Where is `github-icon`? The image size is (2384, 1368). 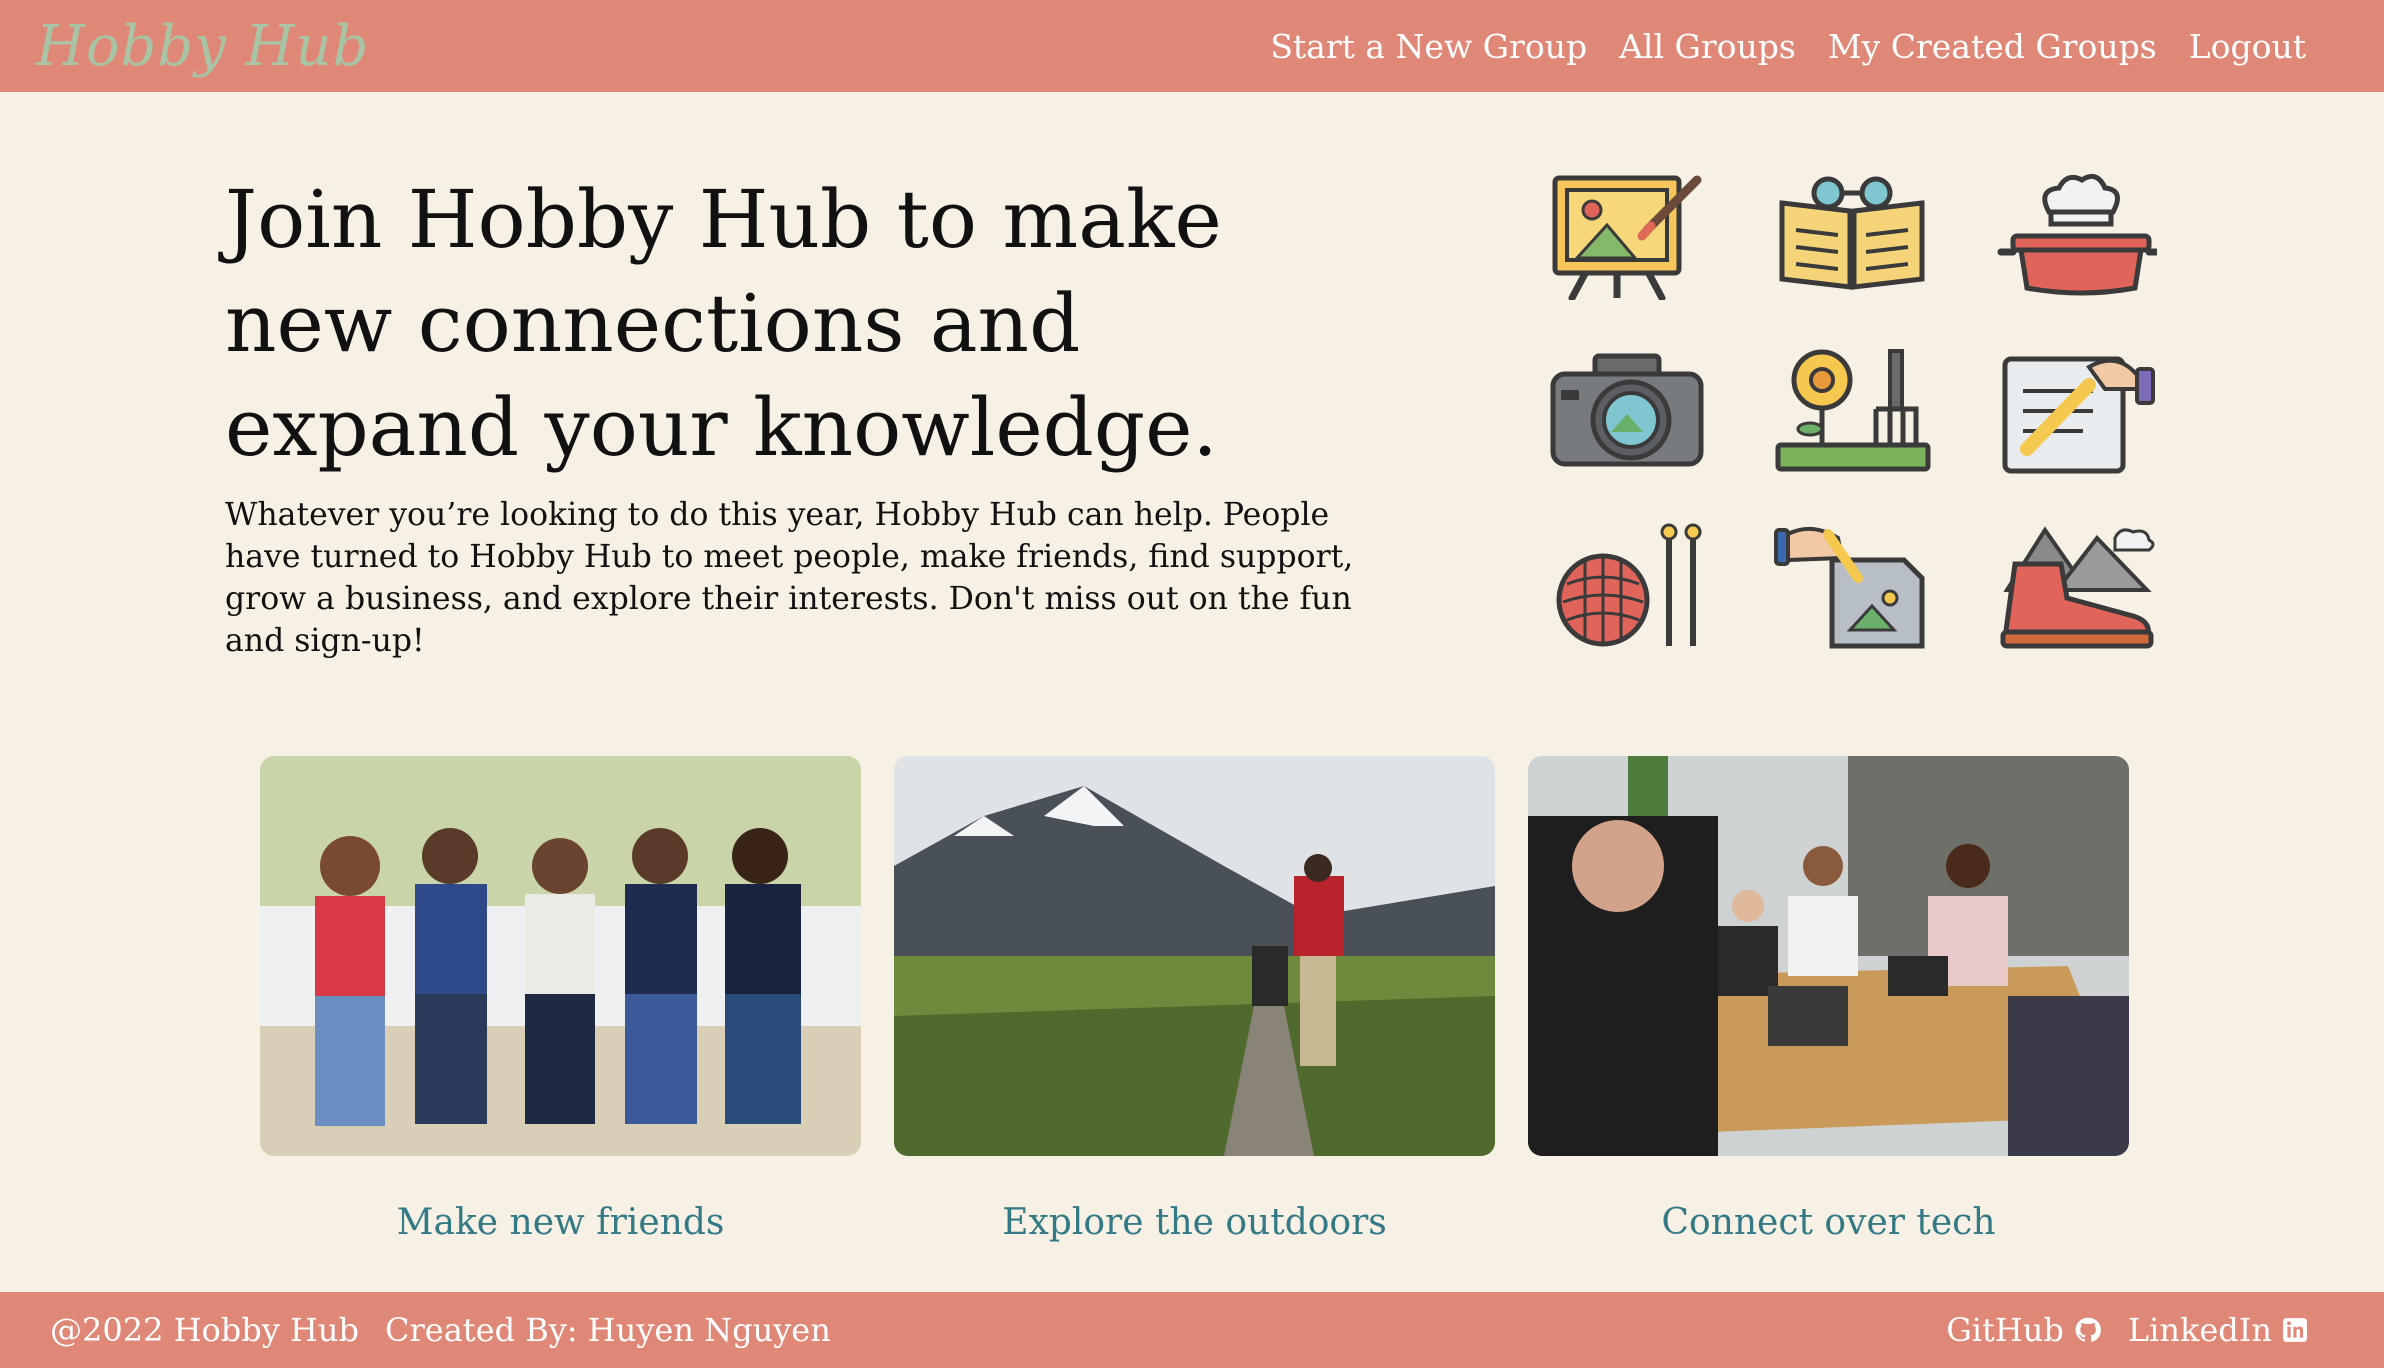
github-icon is located at coordinates (2088, 1329).